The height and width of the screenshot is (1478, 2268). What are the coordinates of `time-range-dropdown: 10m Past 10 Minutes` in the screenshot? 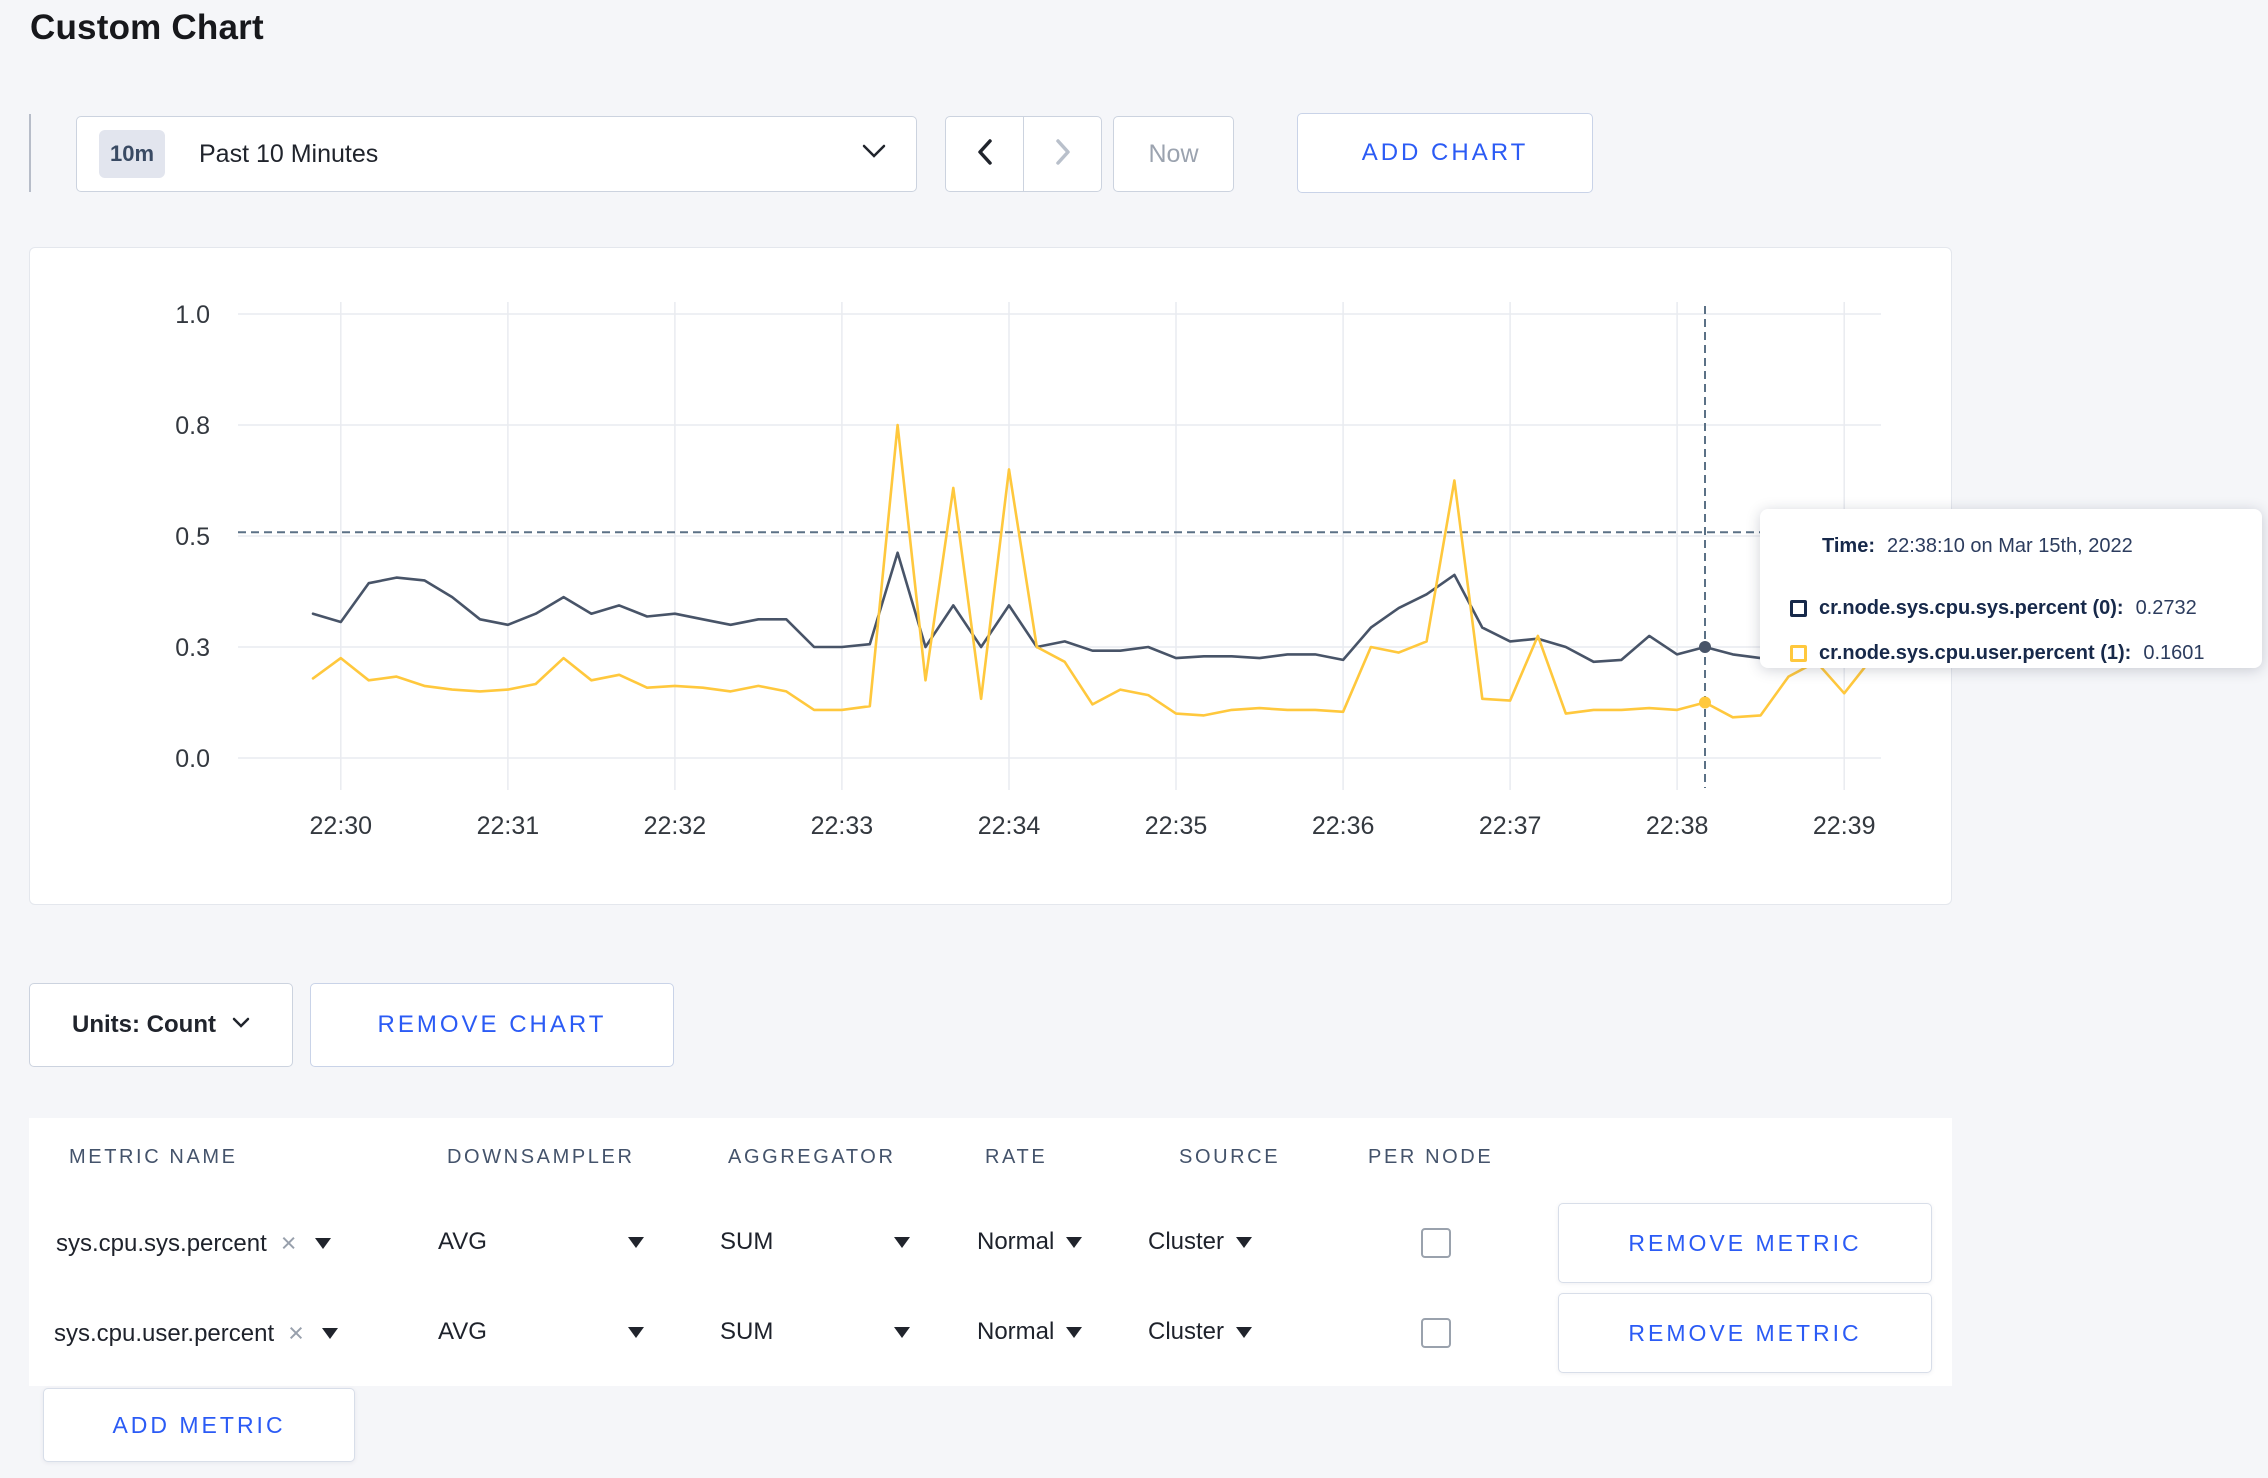 It's located at (496, 154).